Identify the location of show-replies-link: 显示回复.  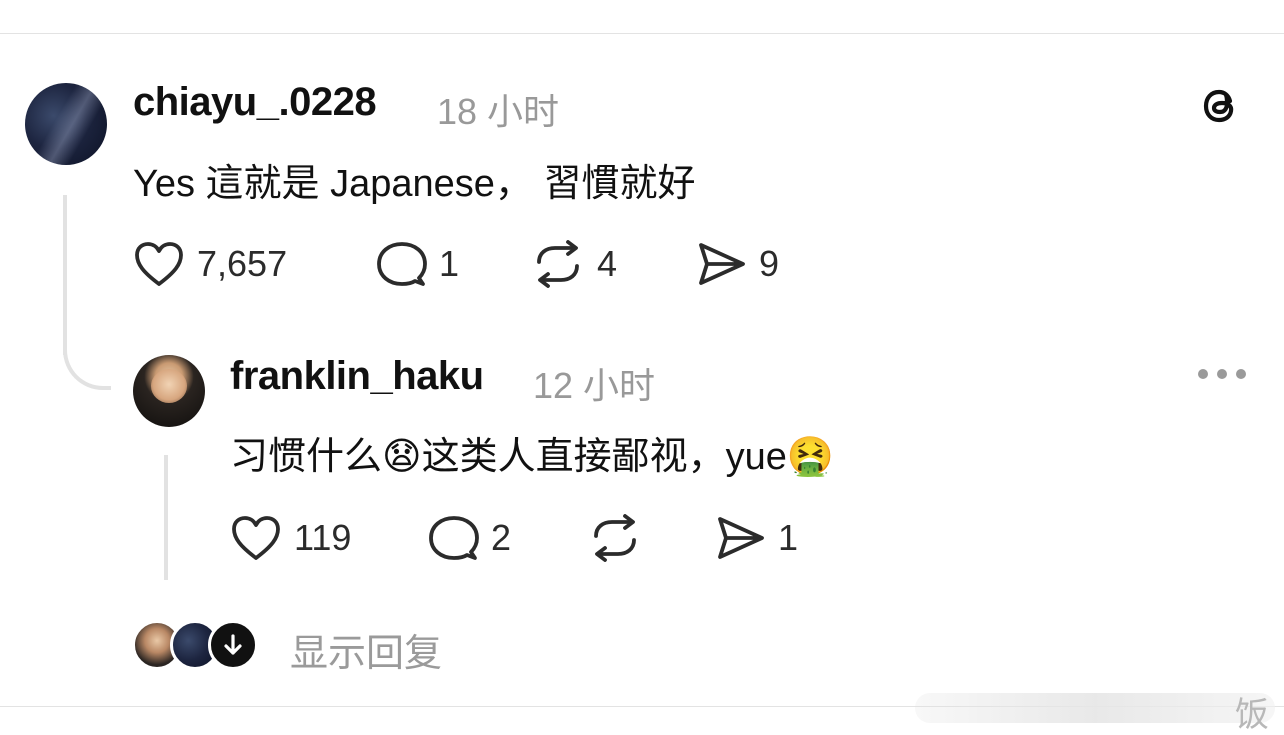
(366, 649).